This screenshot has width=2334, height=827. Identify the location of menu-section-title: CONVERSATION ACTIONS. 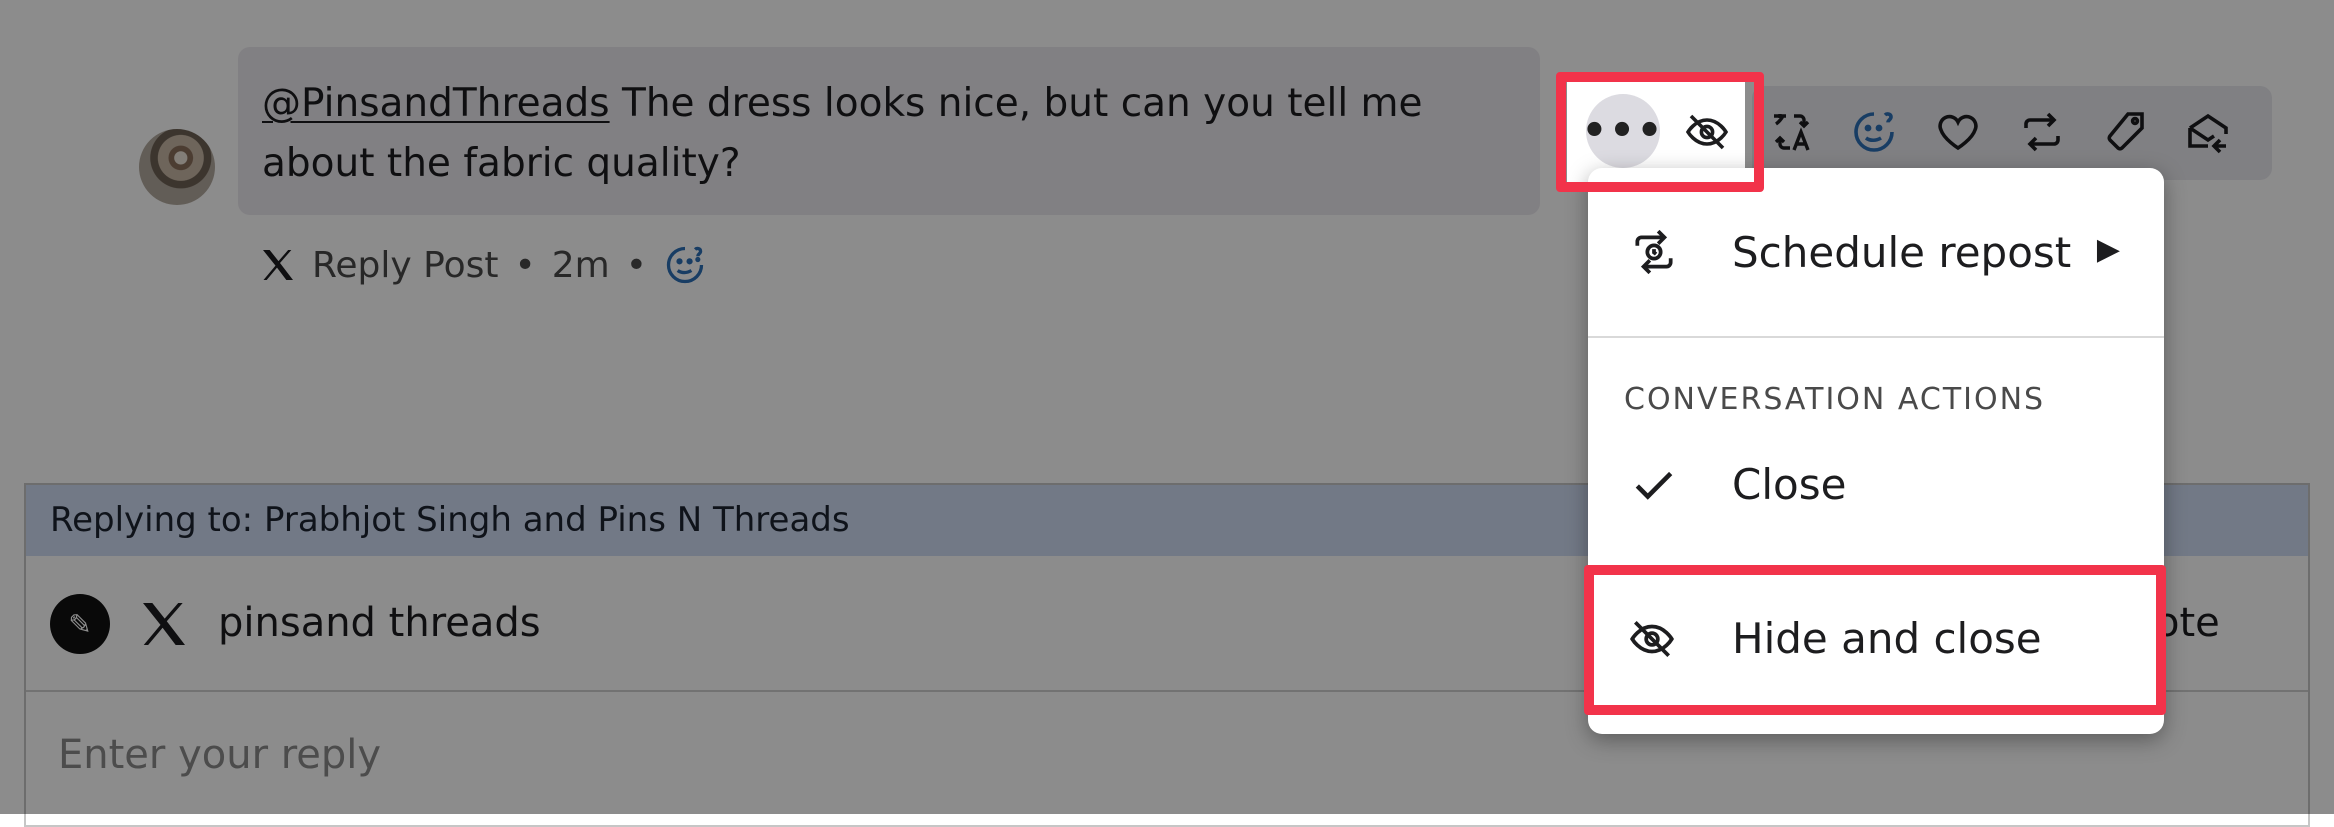
(1835, 399).